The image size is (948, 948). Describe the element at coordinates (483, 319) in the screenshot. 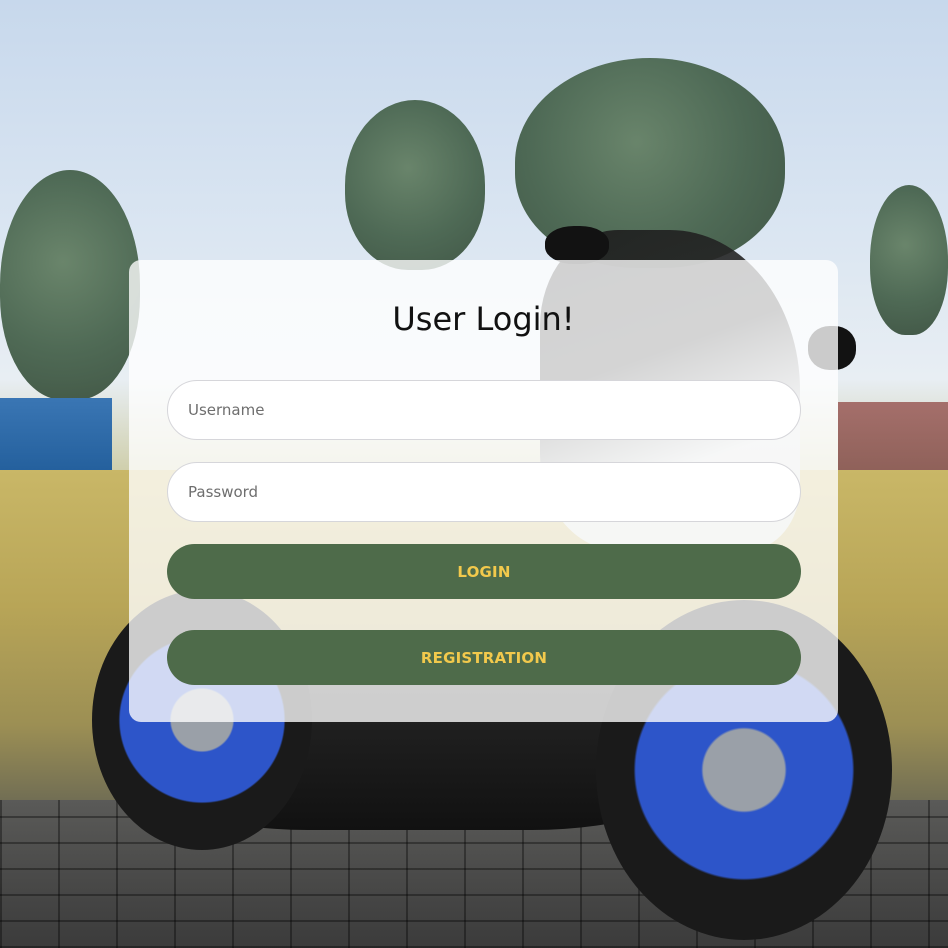

I see `login-title: User Login!` at that location.